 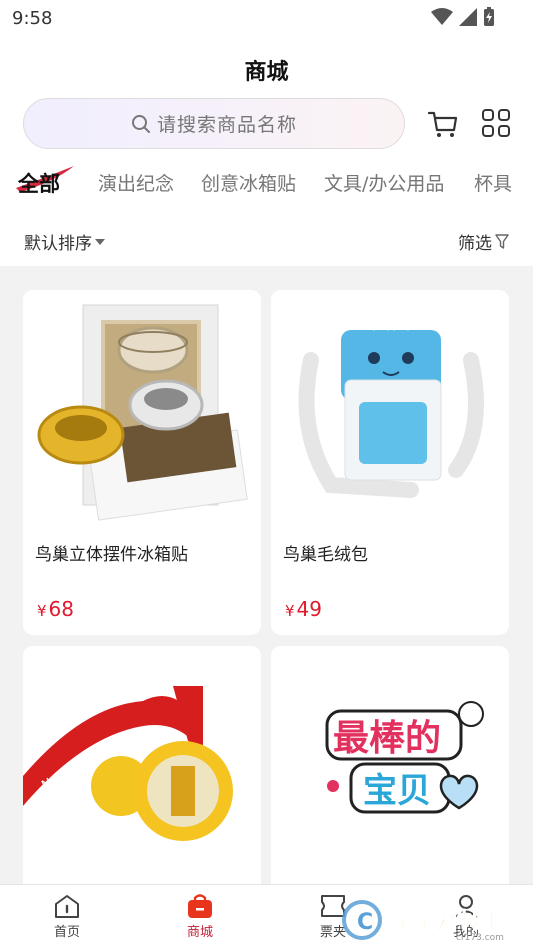 What do you see at coordinates (67, 906) in the screenshot?
I see `home-icon` at bounding box center [67, 906].